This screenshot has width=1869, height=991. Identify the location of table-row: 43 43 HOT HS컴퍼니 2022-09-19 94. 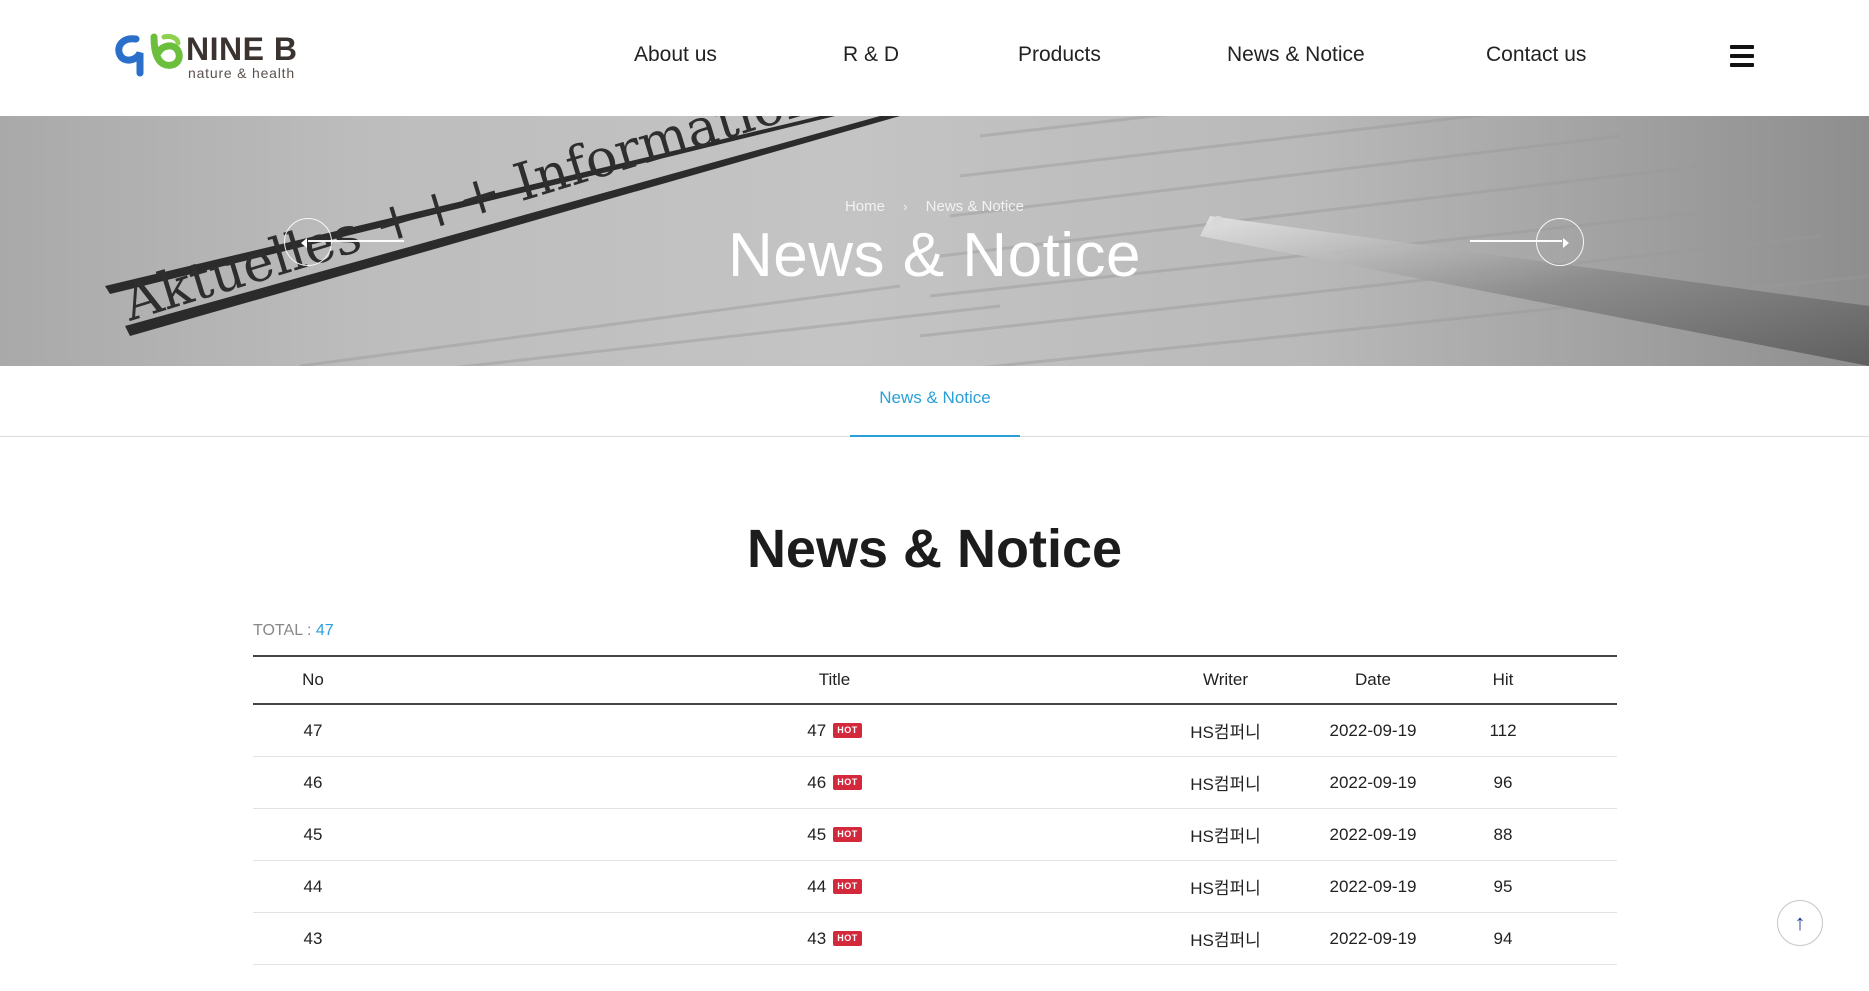
(935, 939).